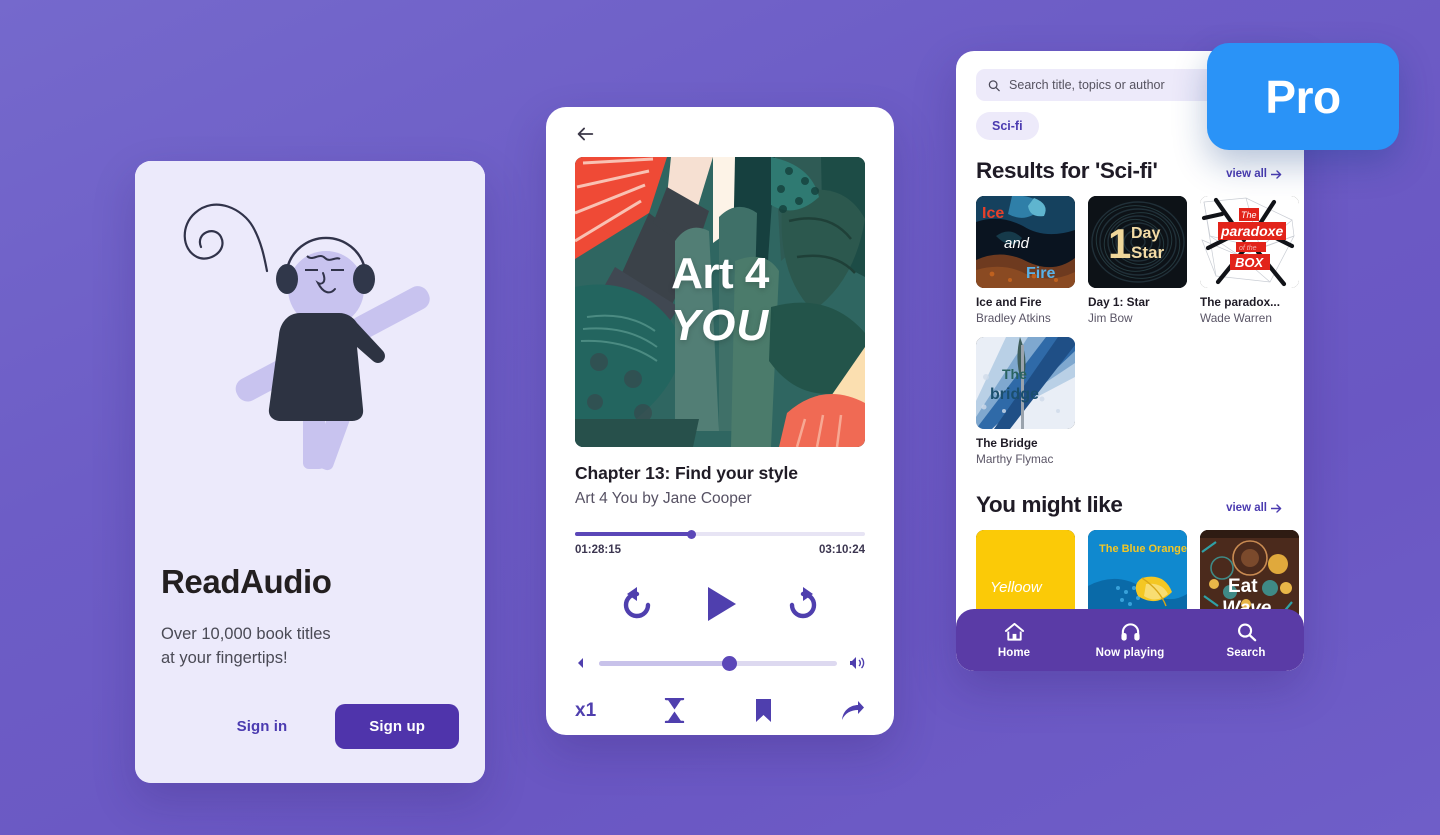 This screenshot has height=835, width=1440. I want to click on results-view-all-label: view all, so click(1246, 174).